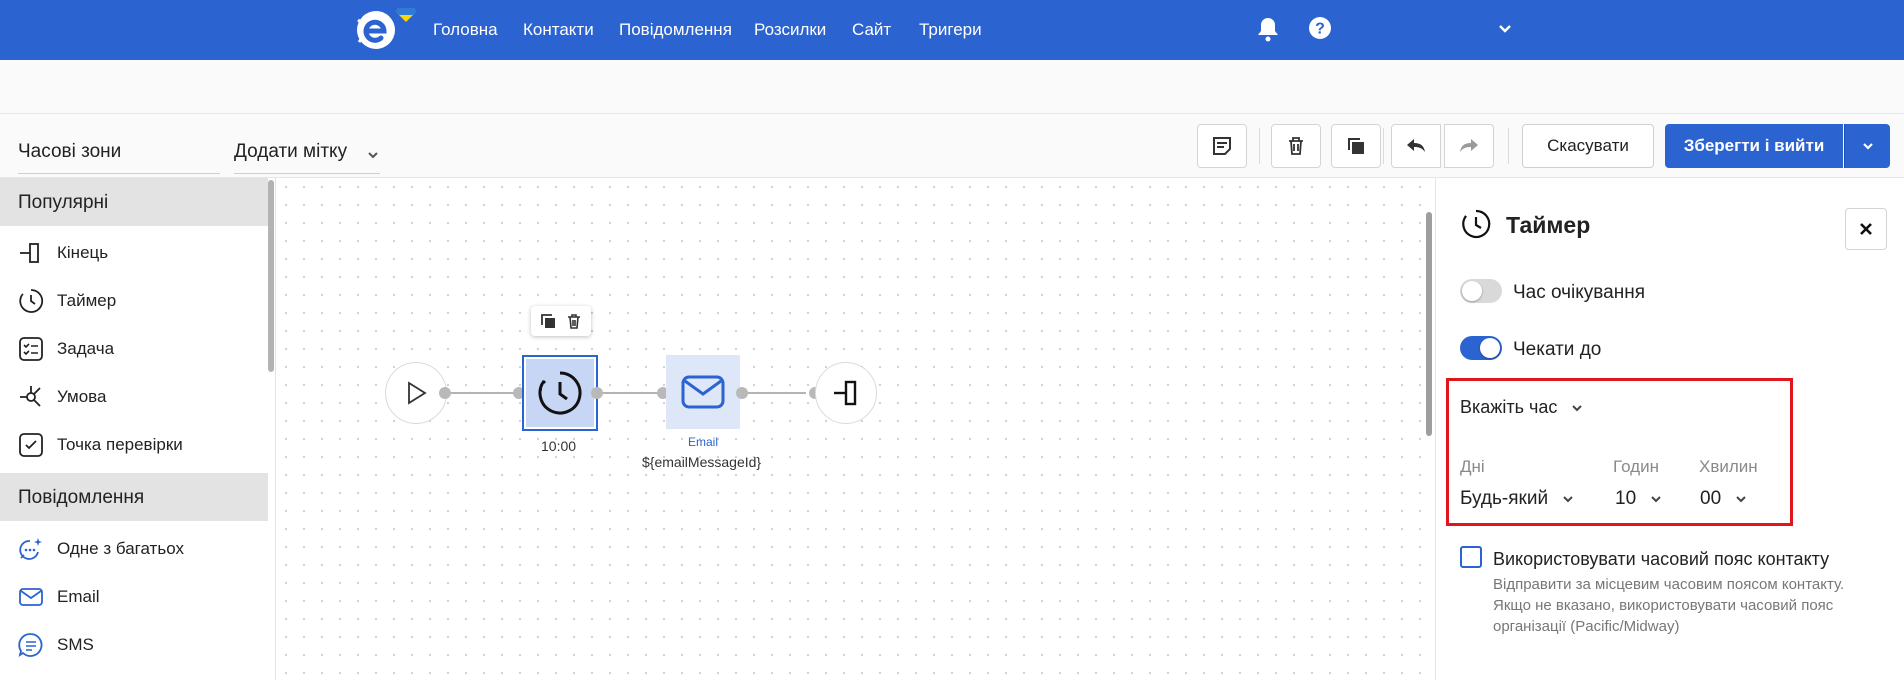 This screenshot has width=1904, height=680. I want to click on timer-node-selected, so click(560, 393).